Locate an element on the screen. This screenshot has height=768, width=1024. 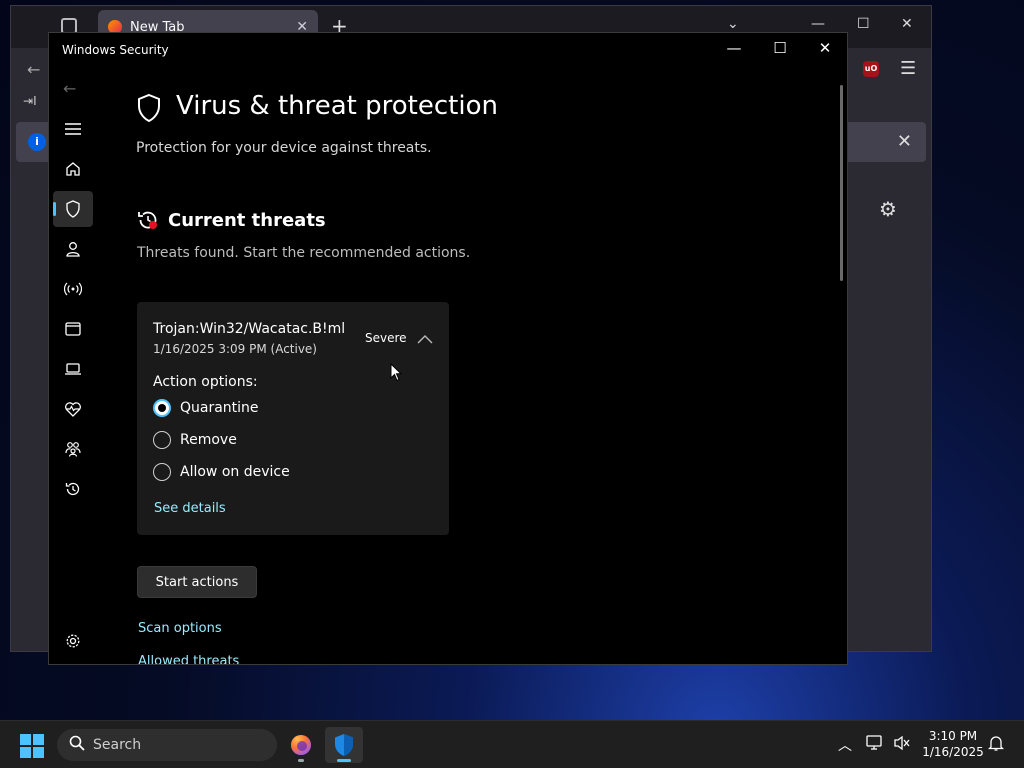
notification-close-icon: ✕ is located at coordinates (904, 141).